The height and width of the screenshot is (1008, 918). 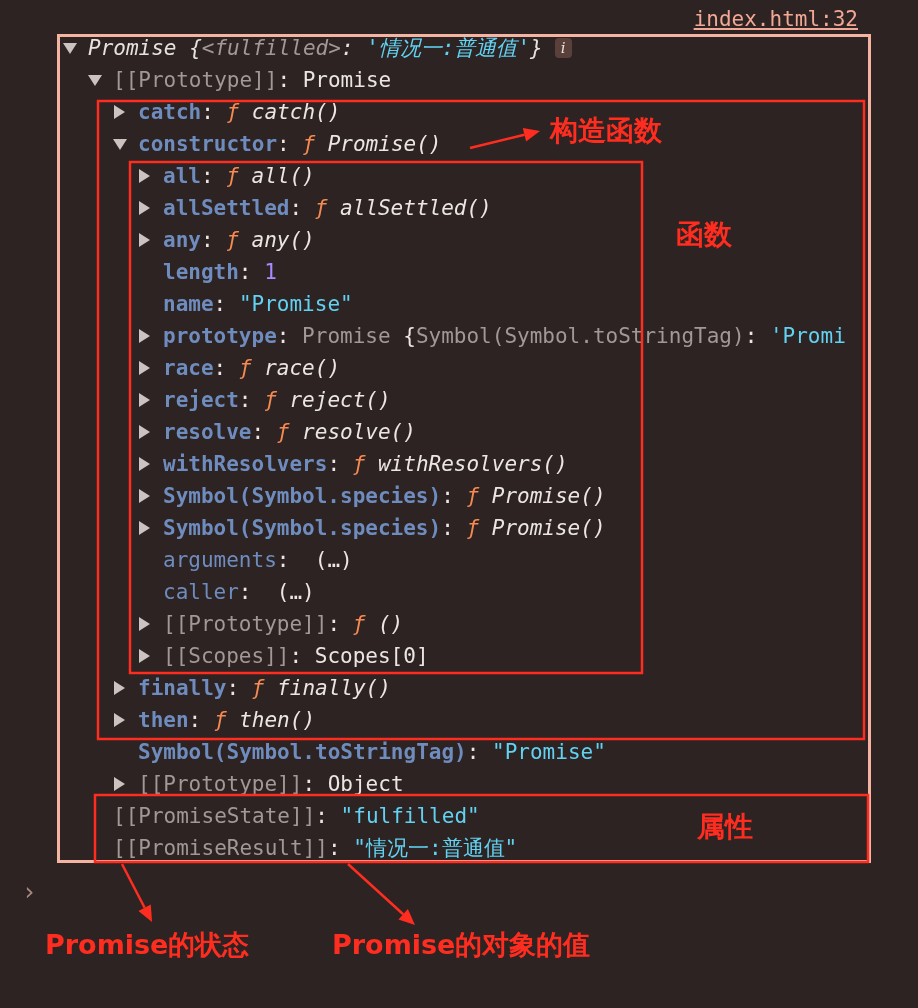 I want to click on property-row-text: Symbol(Symbol.toStringTag): "Promise", so click(x=371, y=752).